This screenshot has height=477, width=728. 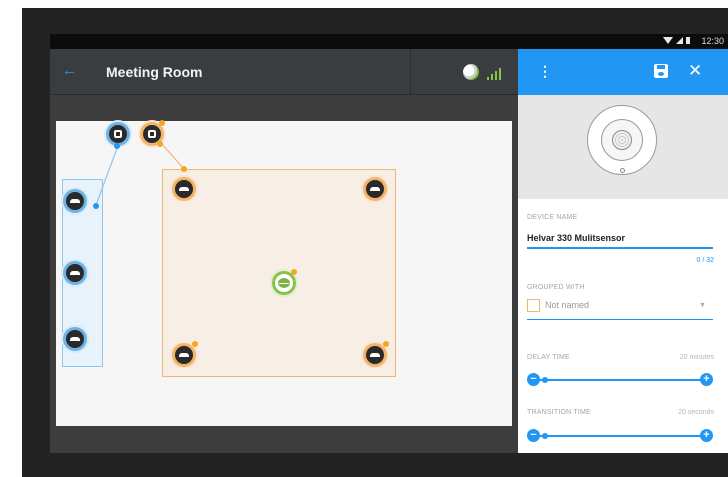 I want to click on luminaire-zone-top-left, so click(x=184, y=189).